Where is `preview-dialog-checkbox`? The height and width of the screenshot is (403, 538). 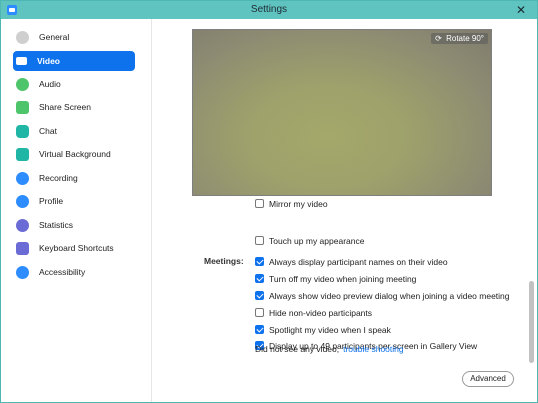 preview-dialog-checkbox is located at coordinates (259, 295).